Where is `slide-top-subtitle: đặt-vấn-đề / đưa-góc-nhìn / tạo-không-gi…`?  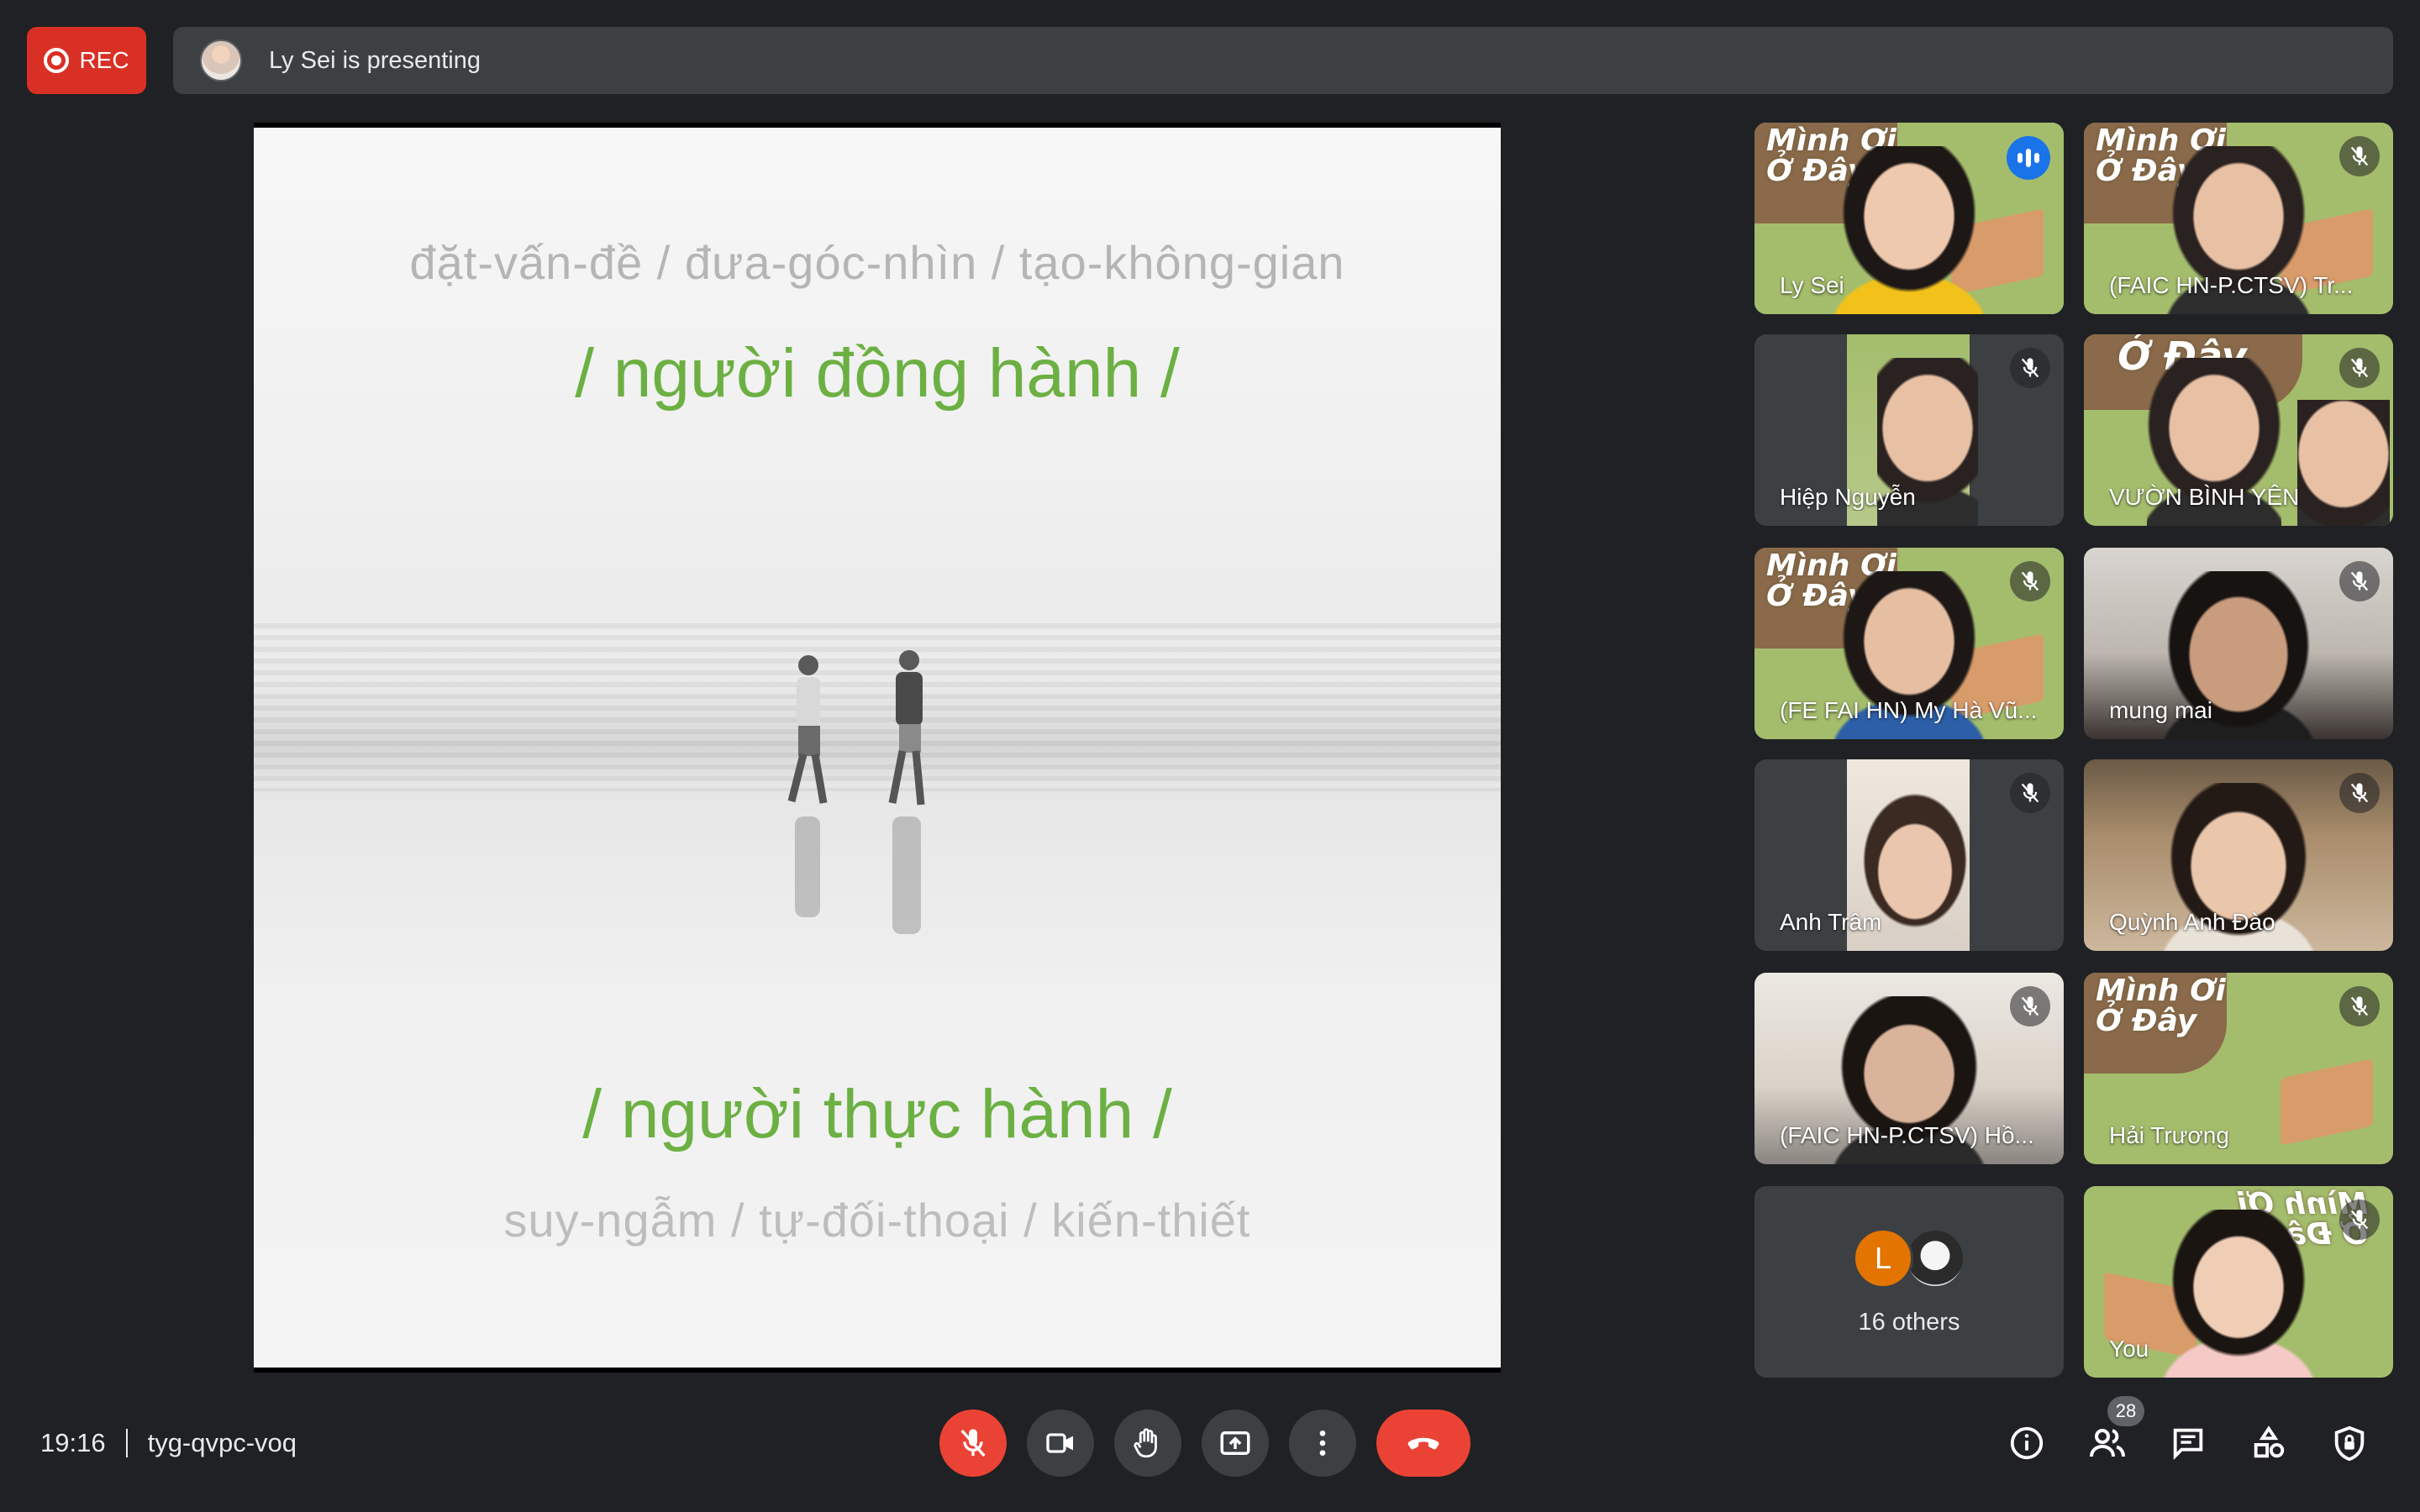 slide-top-subtitle: đặt-vấn-đề / đưa-góc-nhìn / tạo-không-gi… is located at coordinates (877, 262).